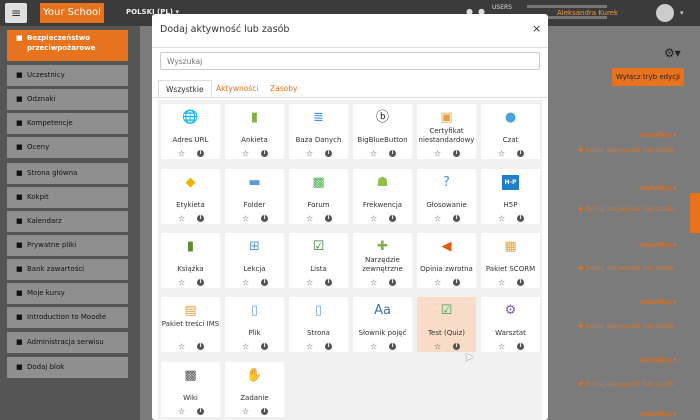 The height and width of the screenshot is (420, 700). I want to click on sidebar-item: ■ Odznaki, so click(67, 99).